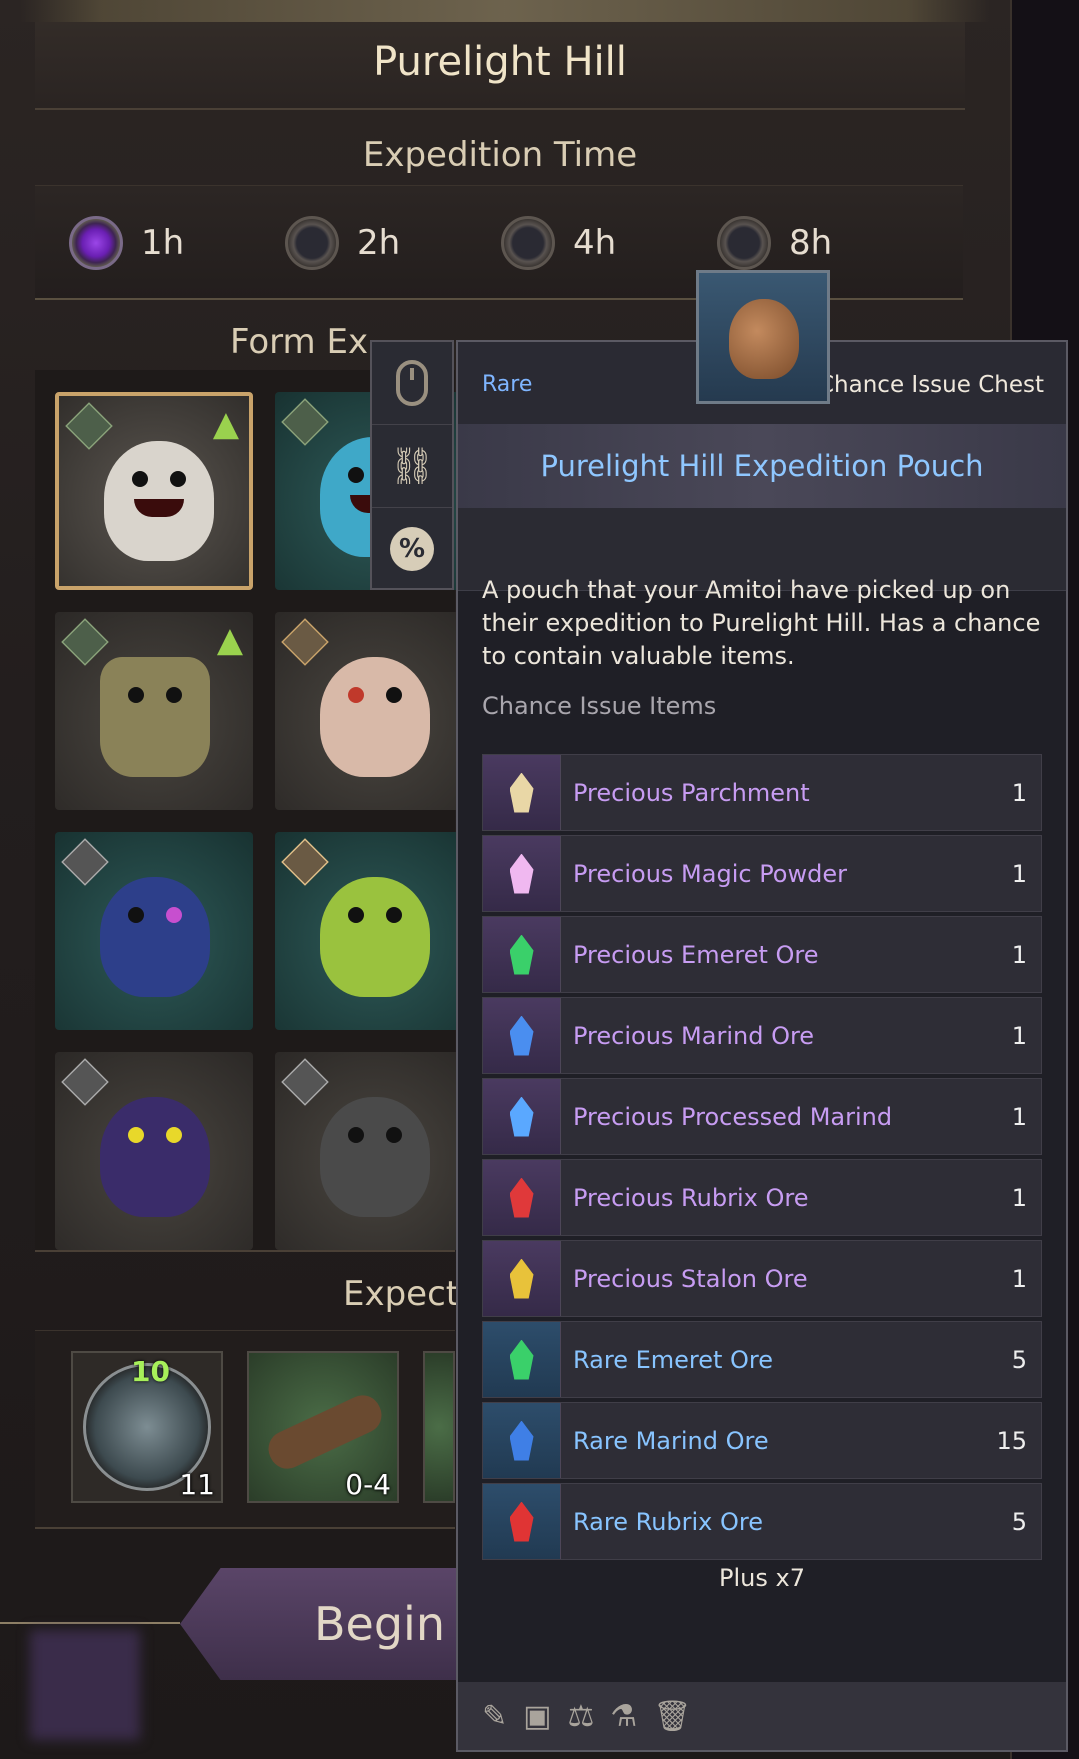 This screenshot has width=1079, height=1759. I want to click on reward-slot: 10 11, so click(147, 1427).